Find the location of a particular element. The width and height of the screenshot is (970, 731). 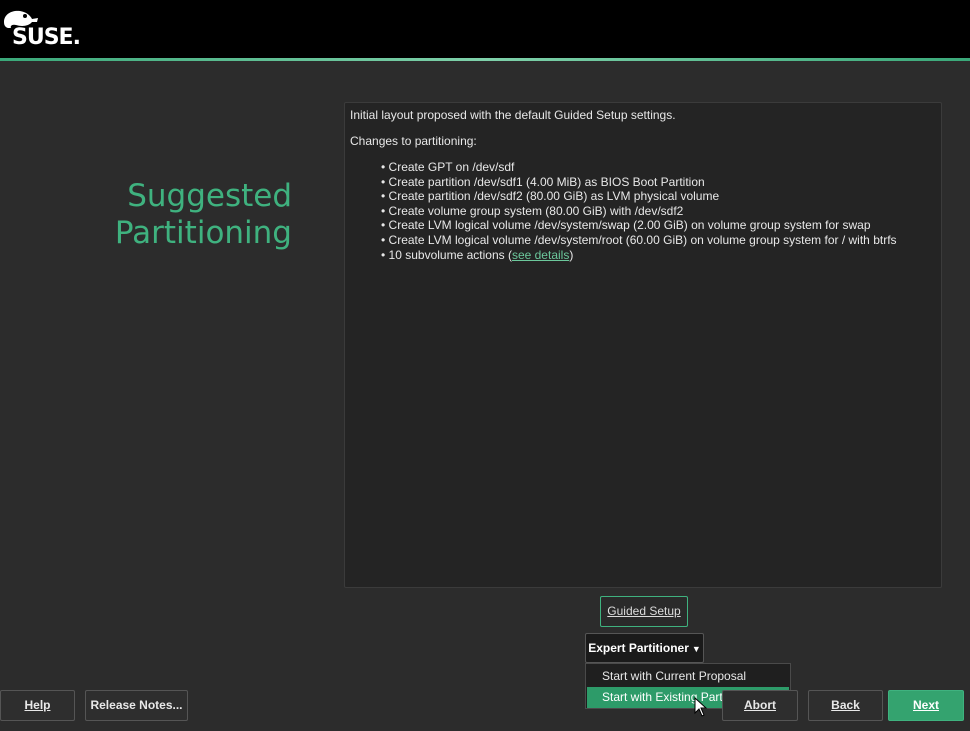

back-label: Back is located at coordinates (845, 705).